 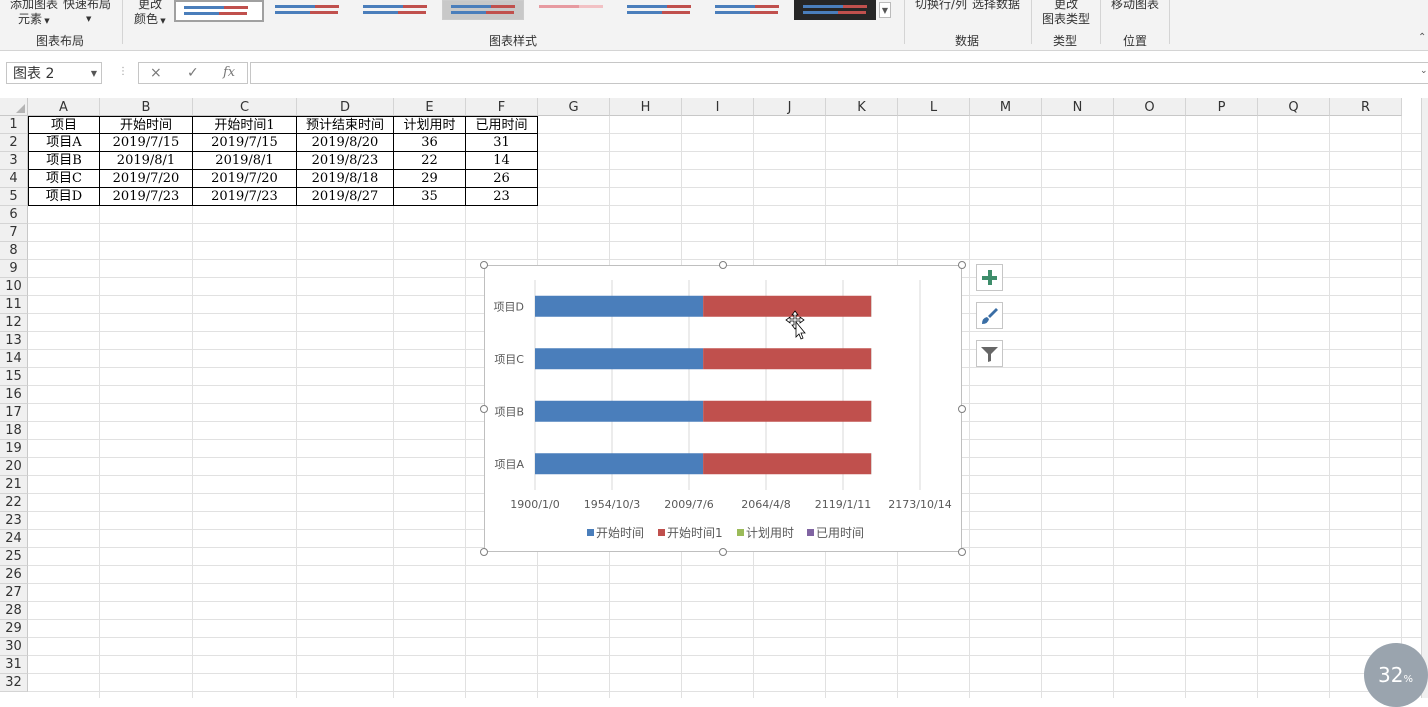 I want to click on column-header-m: M, so click(x=1006, y=107).